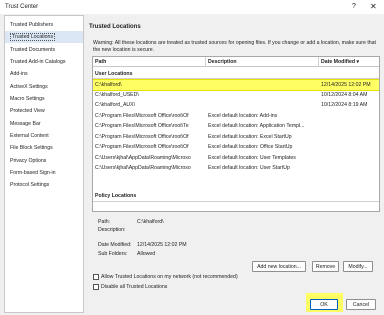 The image size is (384, 315). Describe the element at coordinates (250, 137) in the screenshot. I see `cell-description: Excel default location: Excel StartUp` at that location.